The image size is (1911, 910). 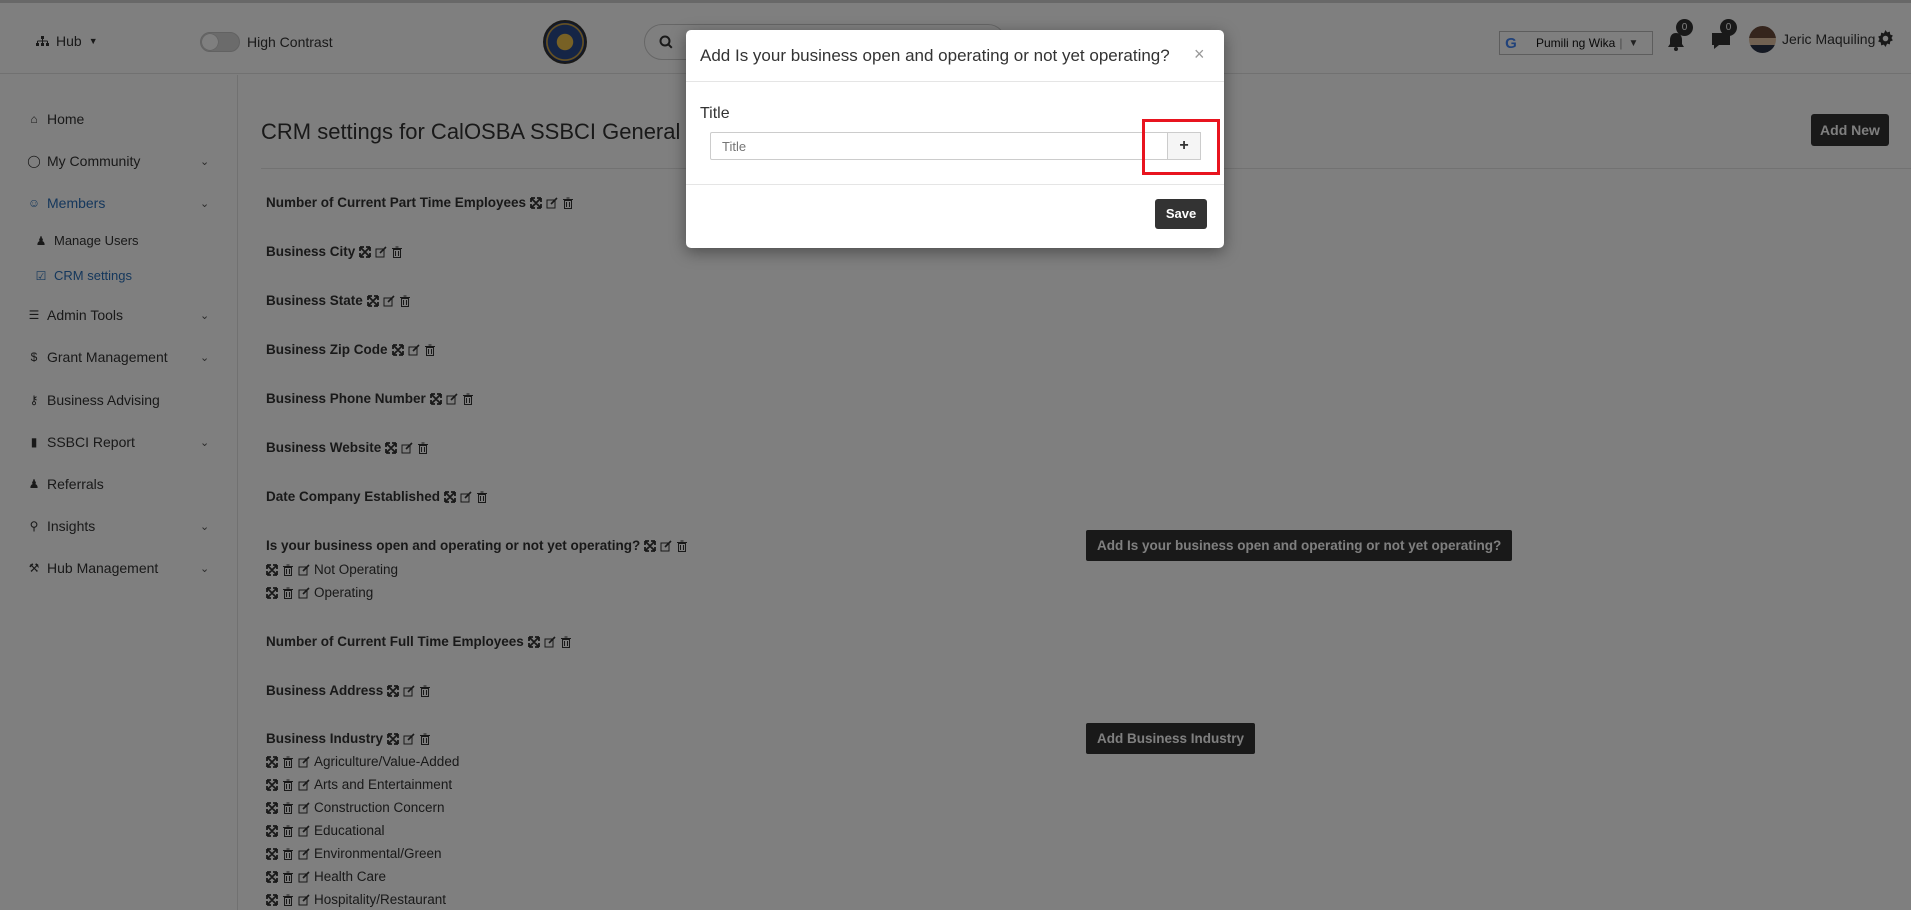 What do you see at coordinates (1199, 54) in the screenshot?
I see `close-icon: ×` at bounding box center [1199, 54].